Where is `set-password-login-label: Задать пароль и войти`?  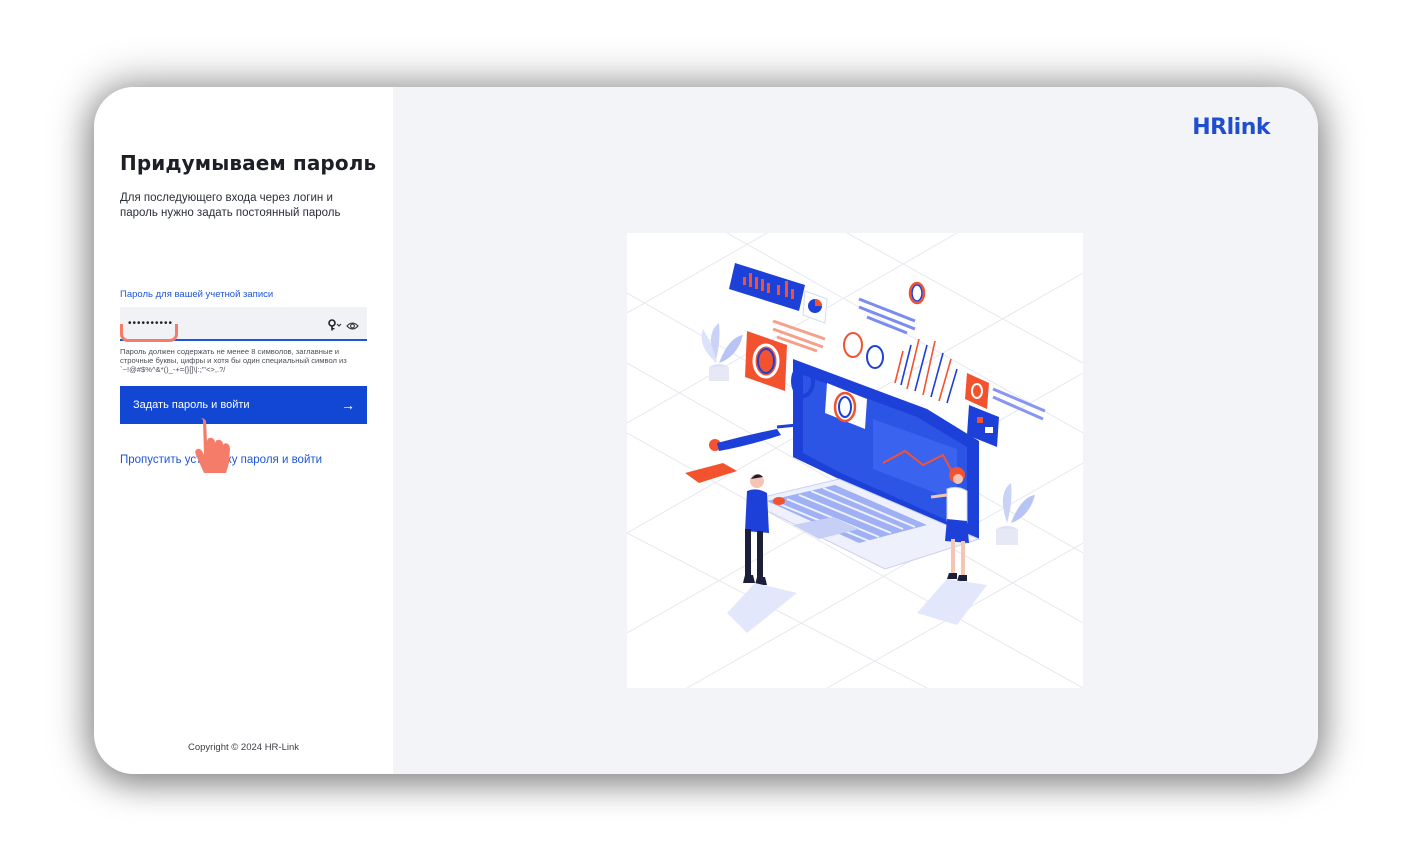
set-password-login-label: Задать пароль и войти is located at coordinates (191, 405).